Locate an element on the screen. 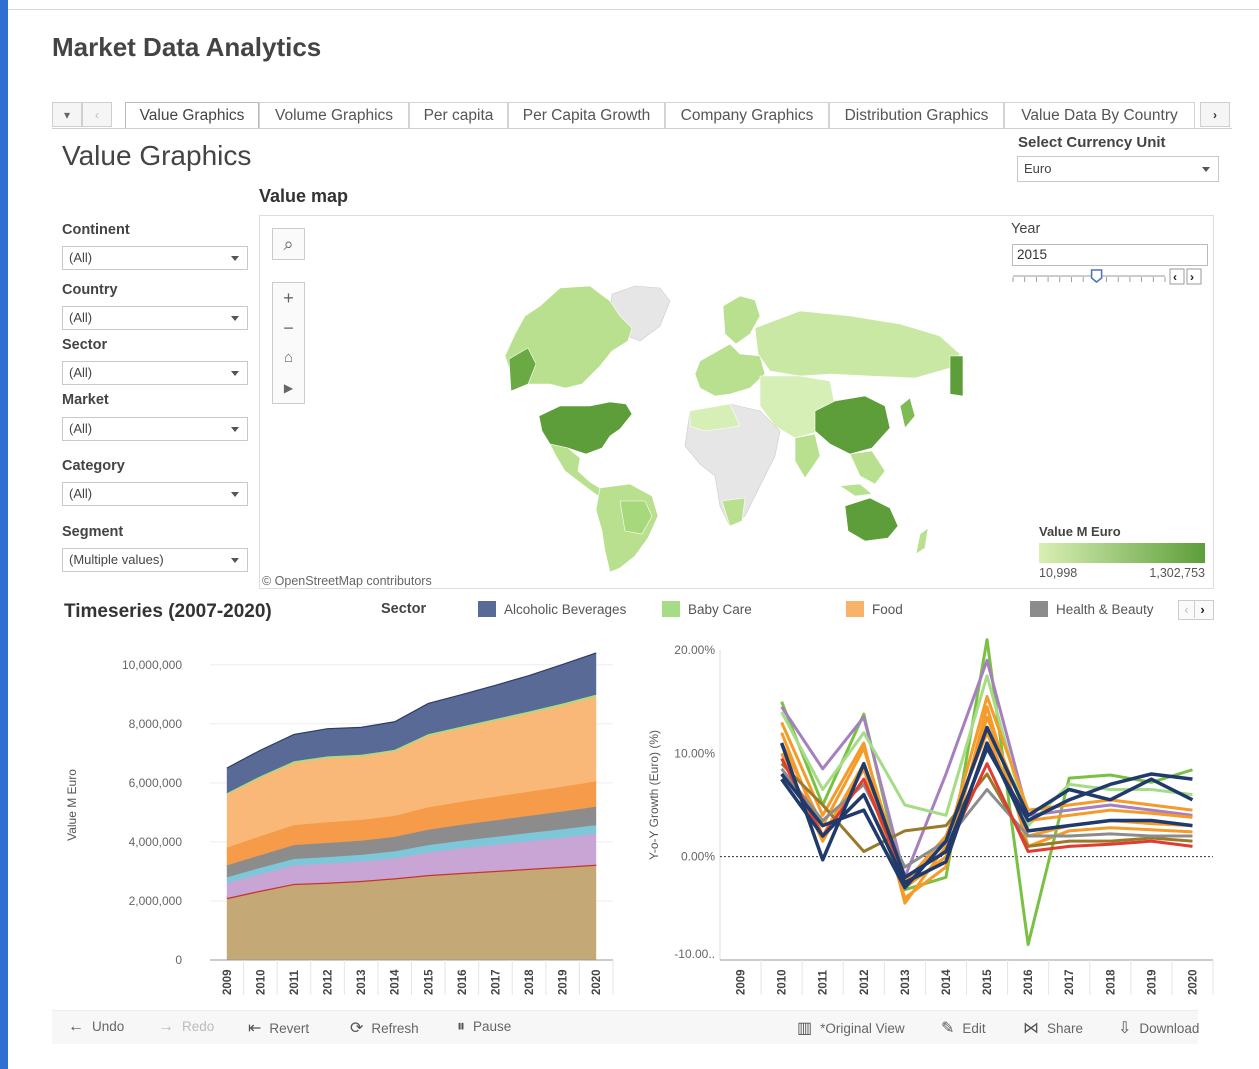  y-tick-label: 20.00% is located at coordinates (694, 650).